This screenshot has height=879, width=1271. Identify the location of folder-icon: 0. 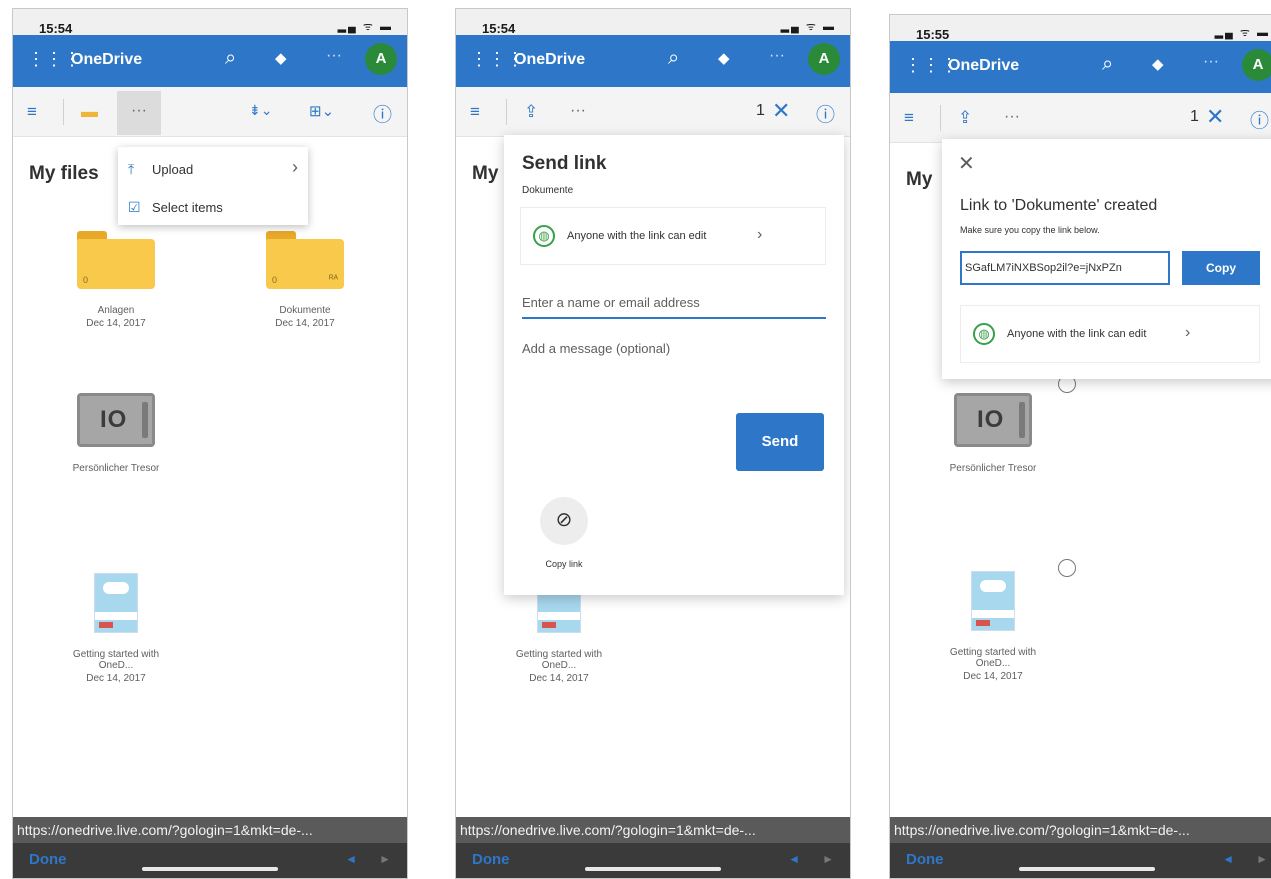
(116, 260).